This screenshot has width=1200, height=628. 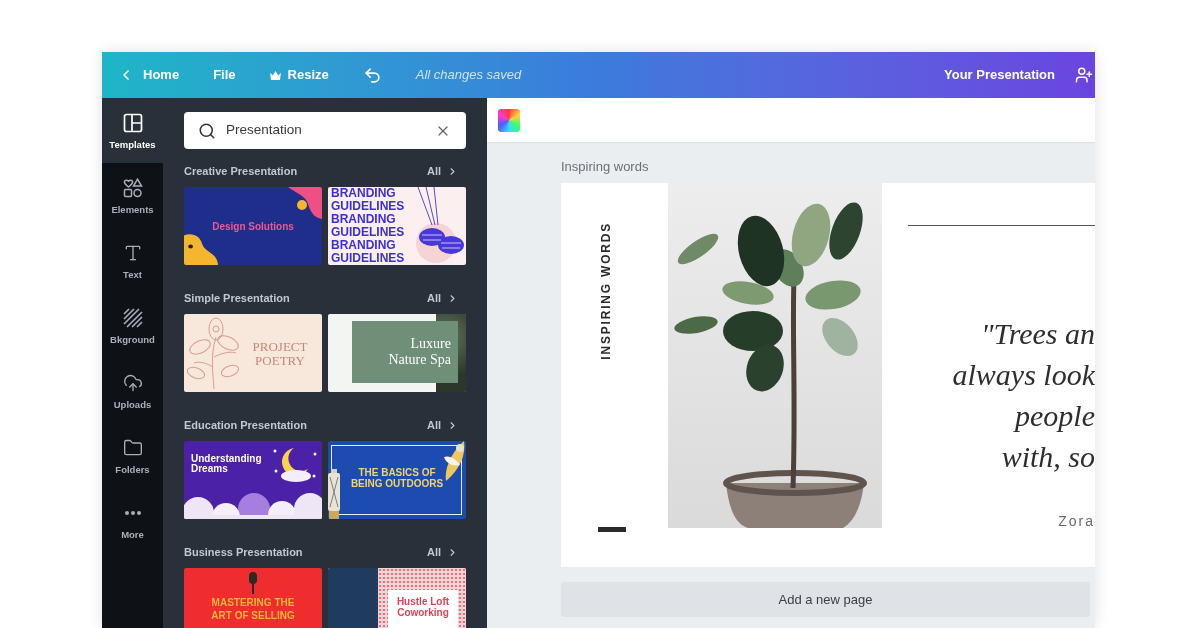 I want to click on section-title: Education Presentation, so click(x=245, y=425).